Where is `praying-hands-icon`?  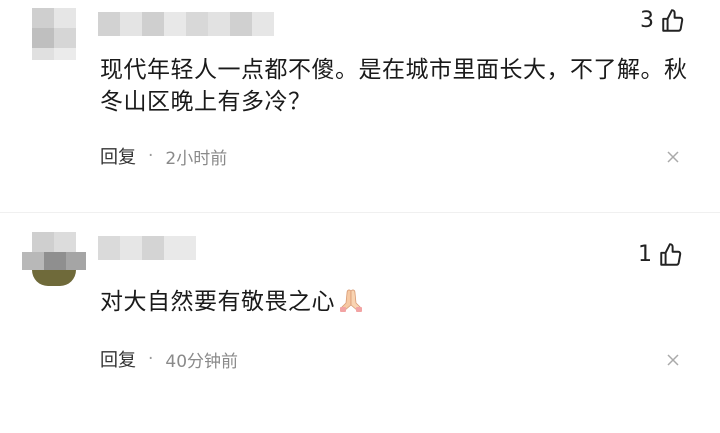
praying-hands-icon is located at coordinates (351, 300).